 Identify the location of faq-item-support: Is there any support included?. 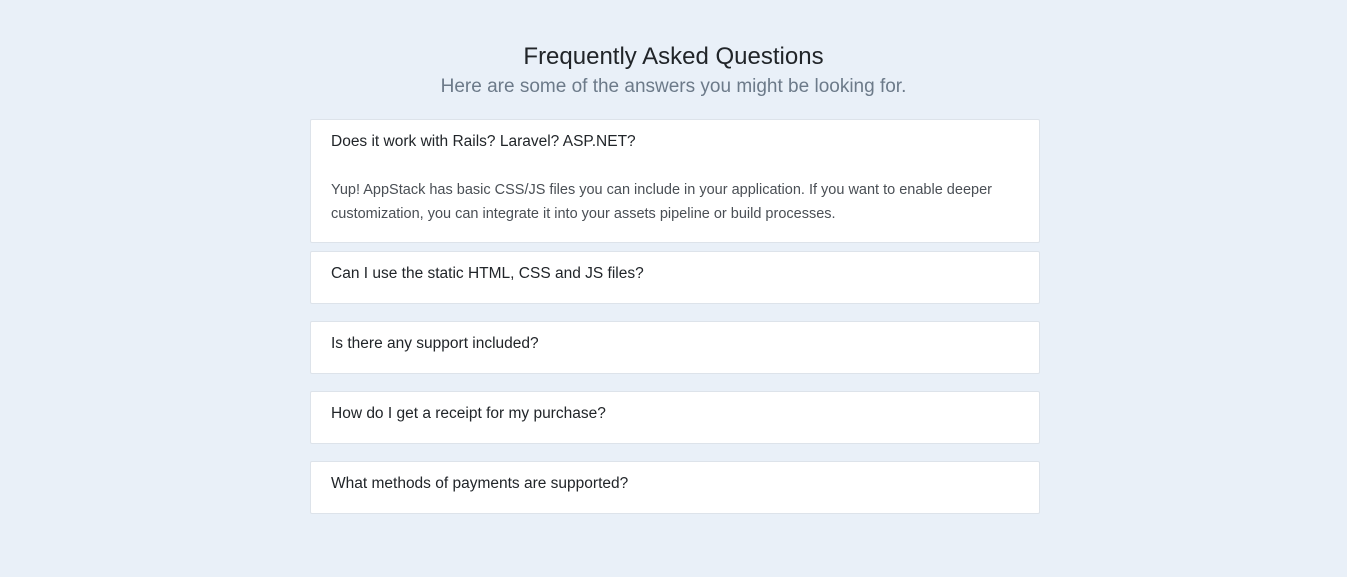
(675, 347).